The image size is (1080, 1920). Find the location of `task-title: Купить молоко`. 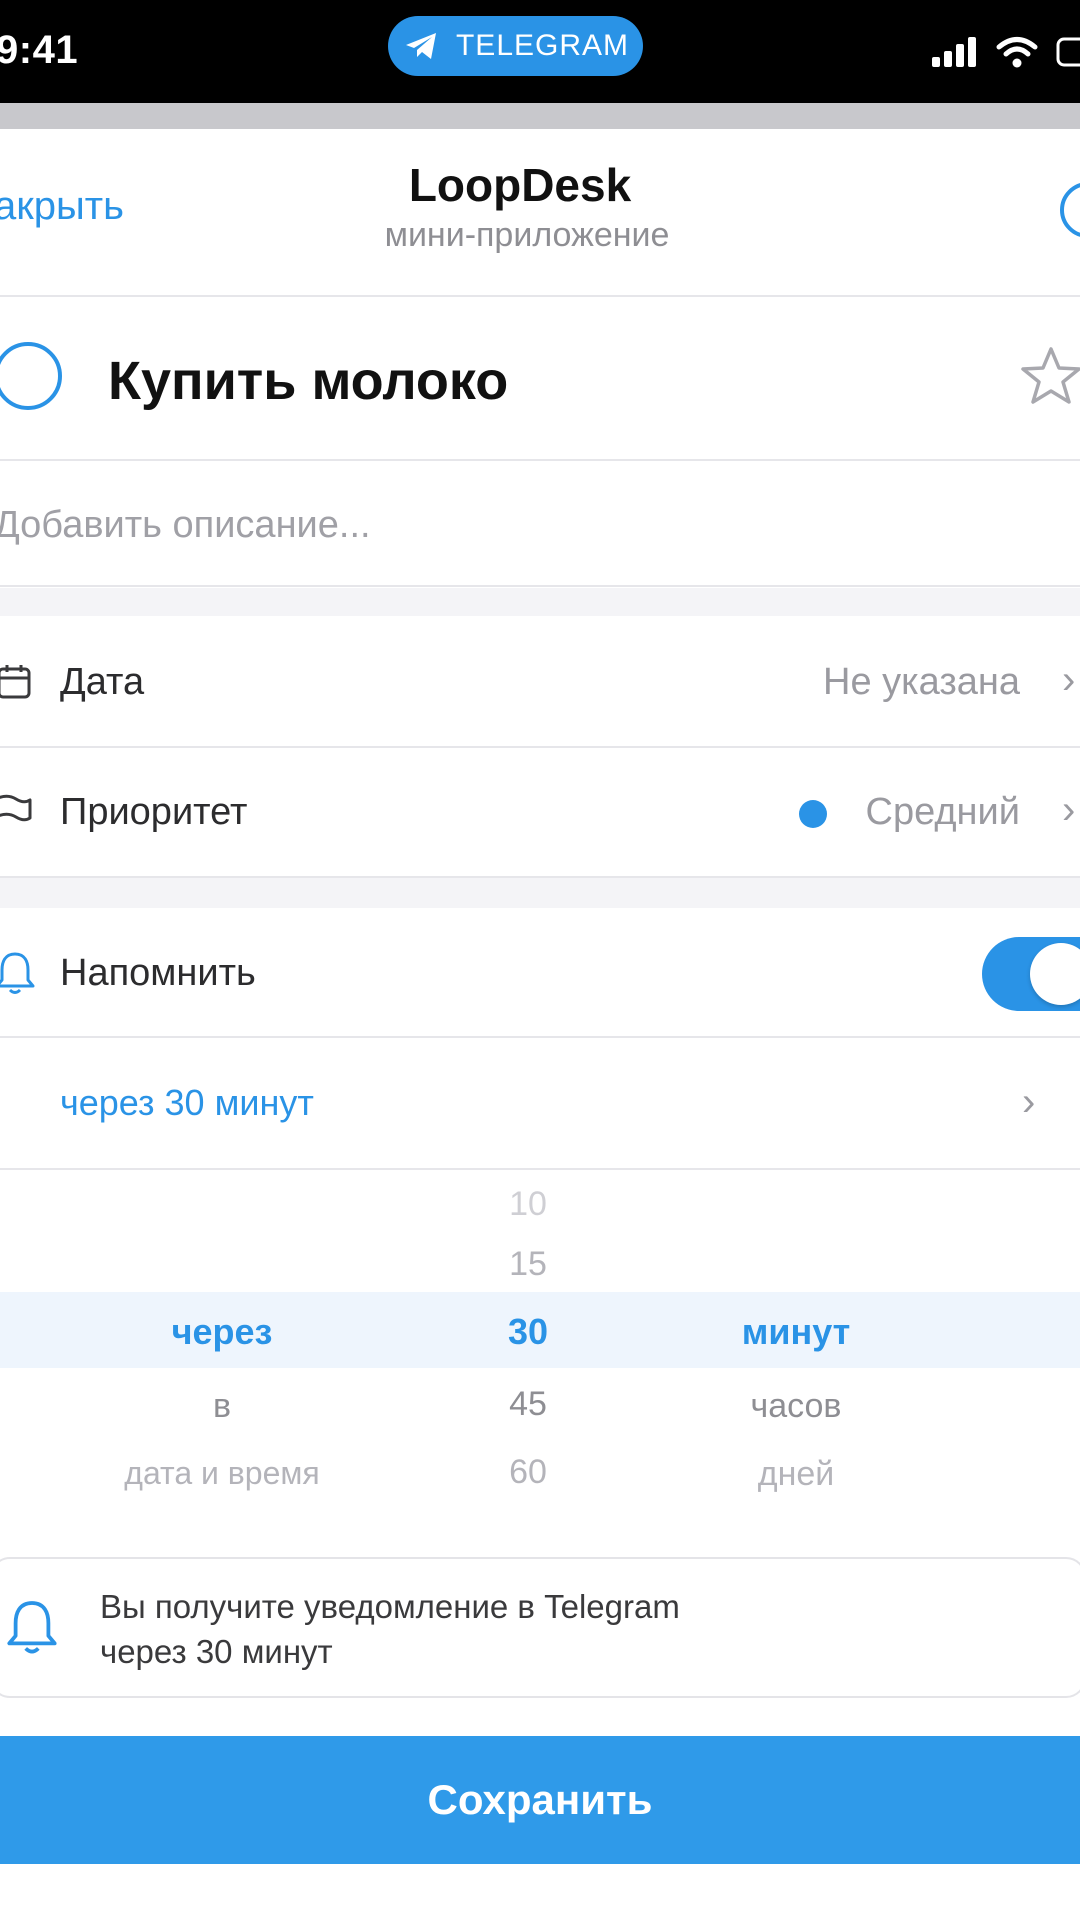

task-title: Купить молоко is located at coordinates (308, 381).